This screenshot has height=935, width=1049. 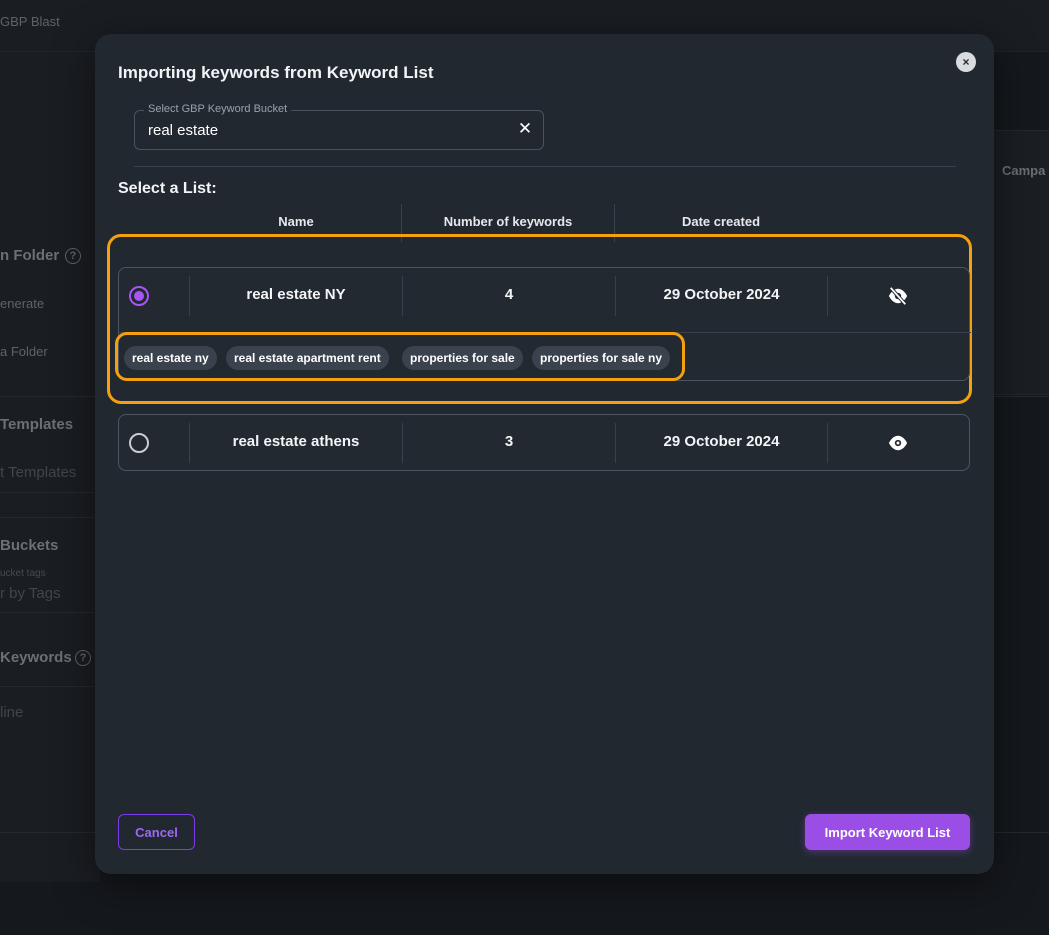 I want to click on campaign-label: Campa, so click(x=1024, y=170).